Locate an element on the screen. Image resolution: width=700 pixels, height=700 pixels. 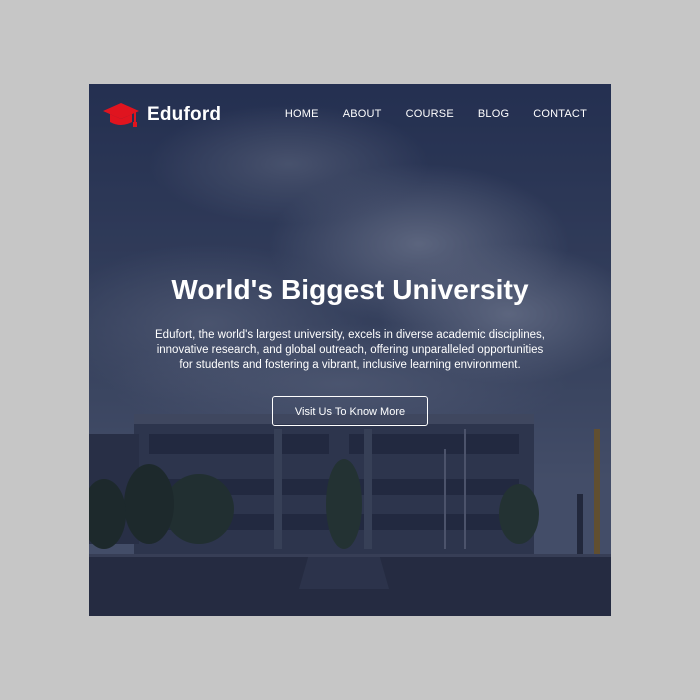
navbar: Eduford HOME ABOUT COURSE BLOG CONTACT is located at coordinates (350, 115).